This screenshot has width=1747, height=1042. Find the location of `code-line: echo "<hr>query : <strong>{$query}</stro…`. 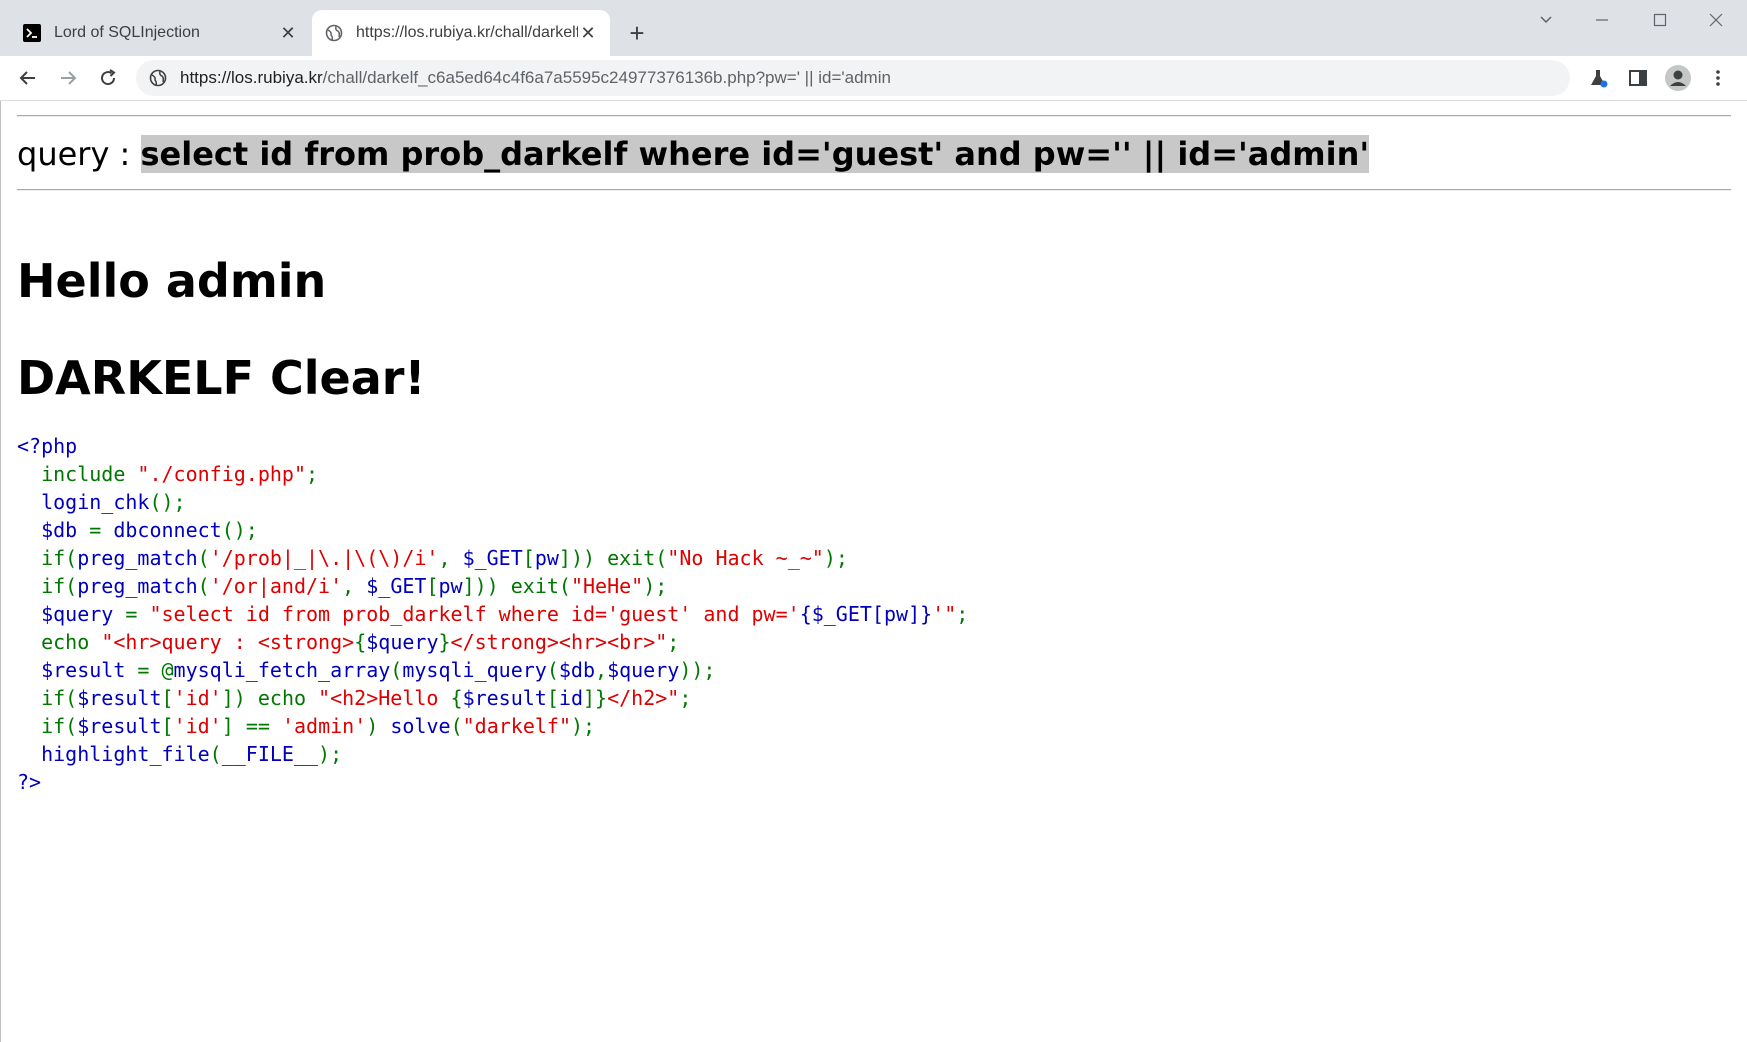

code-line: echo "<hr>query : <strong>{$query}</stro… is located at coordinates (492, 642).